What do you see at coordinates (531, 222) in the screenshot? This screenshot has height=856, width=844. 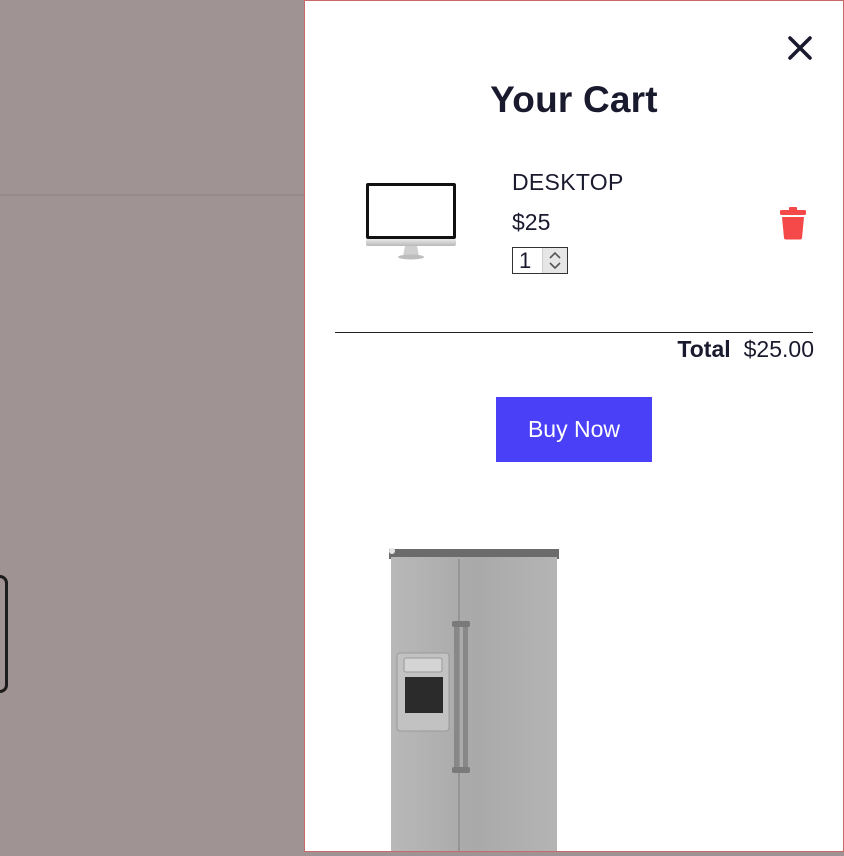 I see `item-price: $25` at bounding box center [531, 222].